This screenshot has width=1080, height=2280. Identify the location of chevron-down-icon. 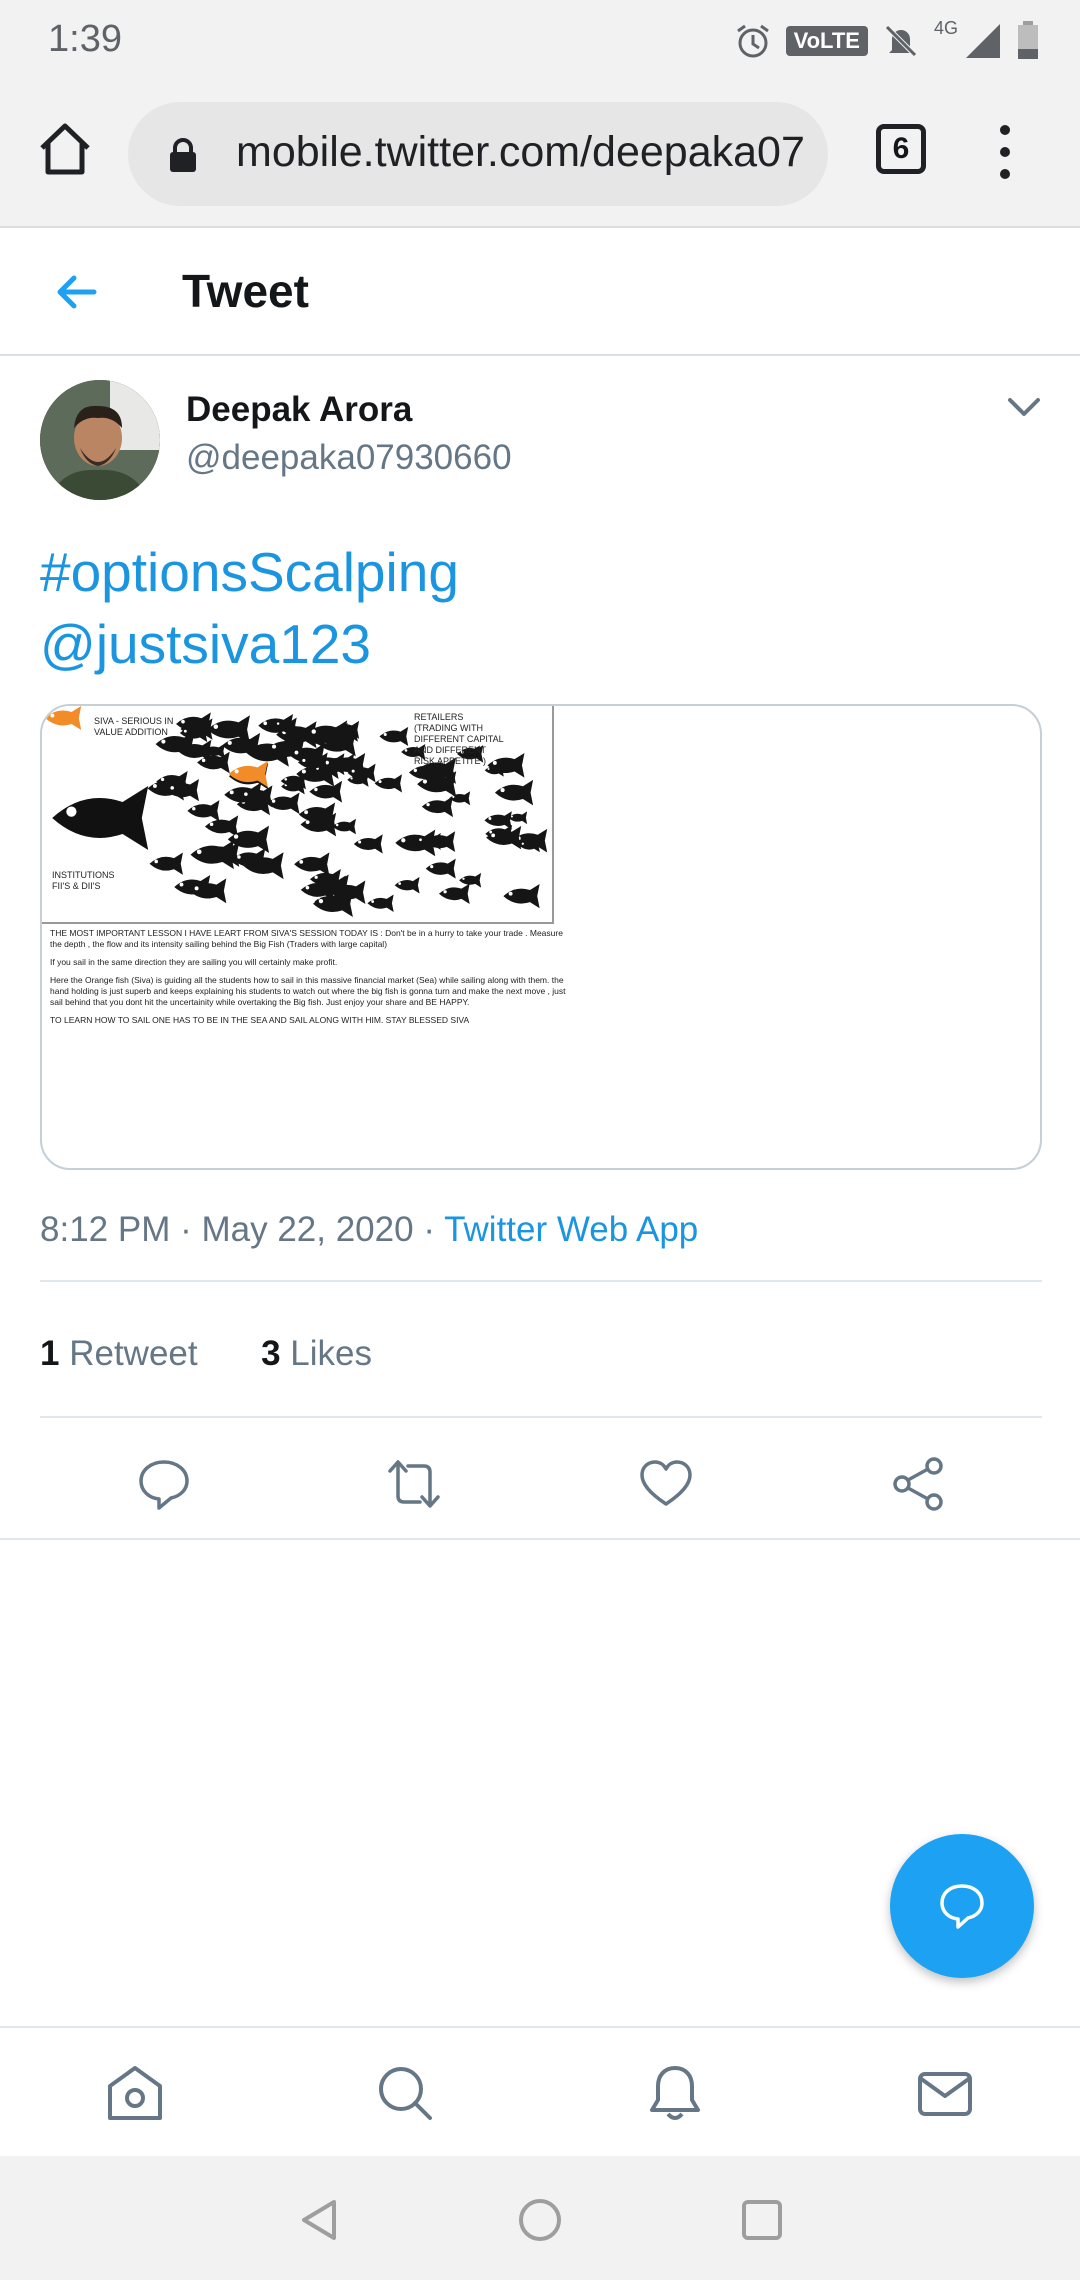
(1024, 408).